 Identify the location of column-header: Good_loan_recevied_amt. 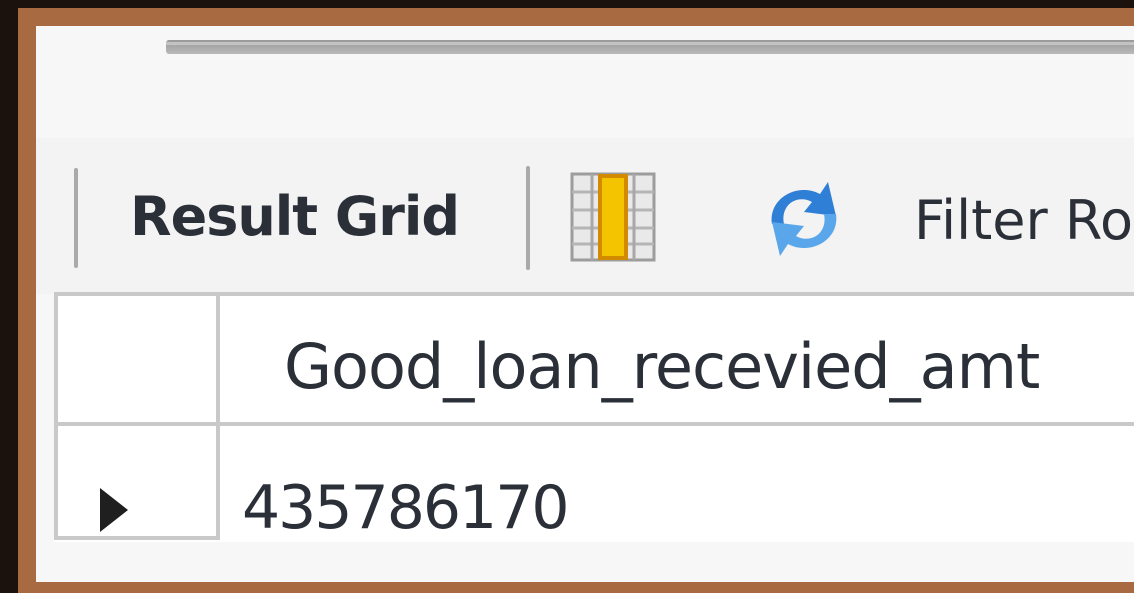
(662, 367).